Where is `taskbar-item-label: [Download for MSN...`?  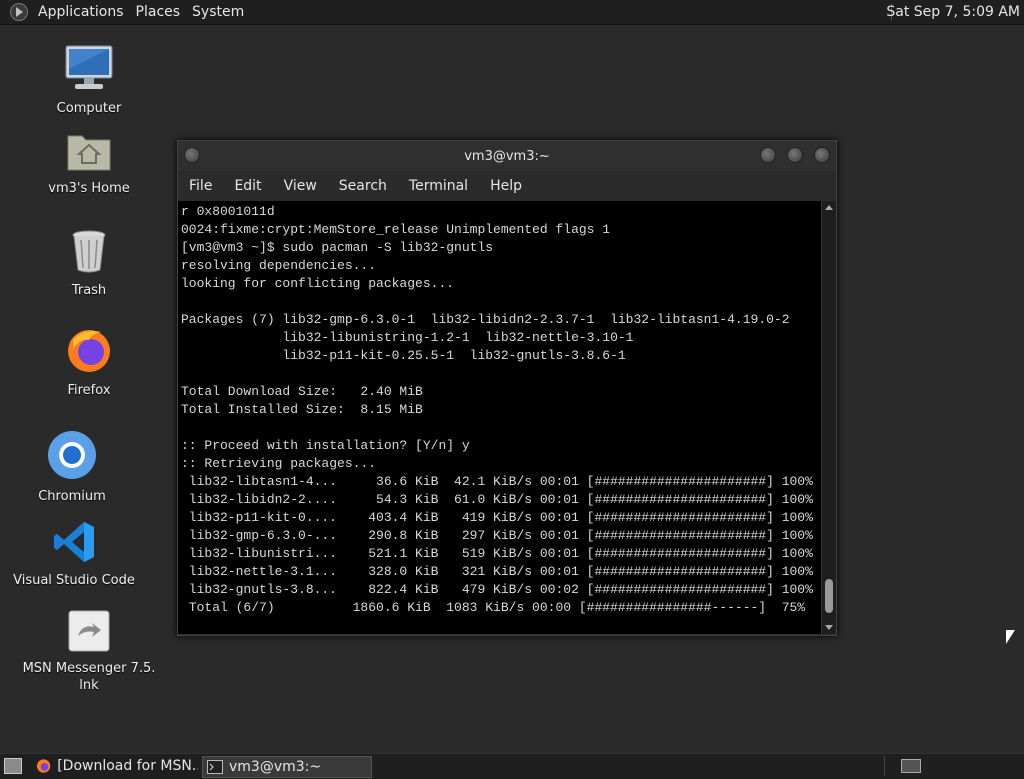 taskbar-item-label: [Download for MSN... is located at coordinates (127, 766).